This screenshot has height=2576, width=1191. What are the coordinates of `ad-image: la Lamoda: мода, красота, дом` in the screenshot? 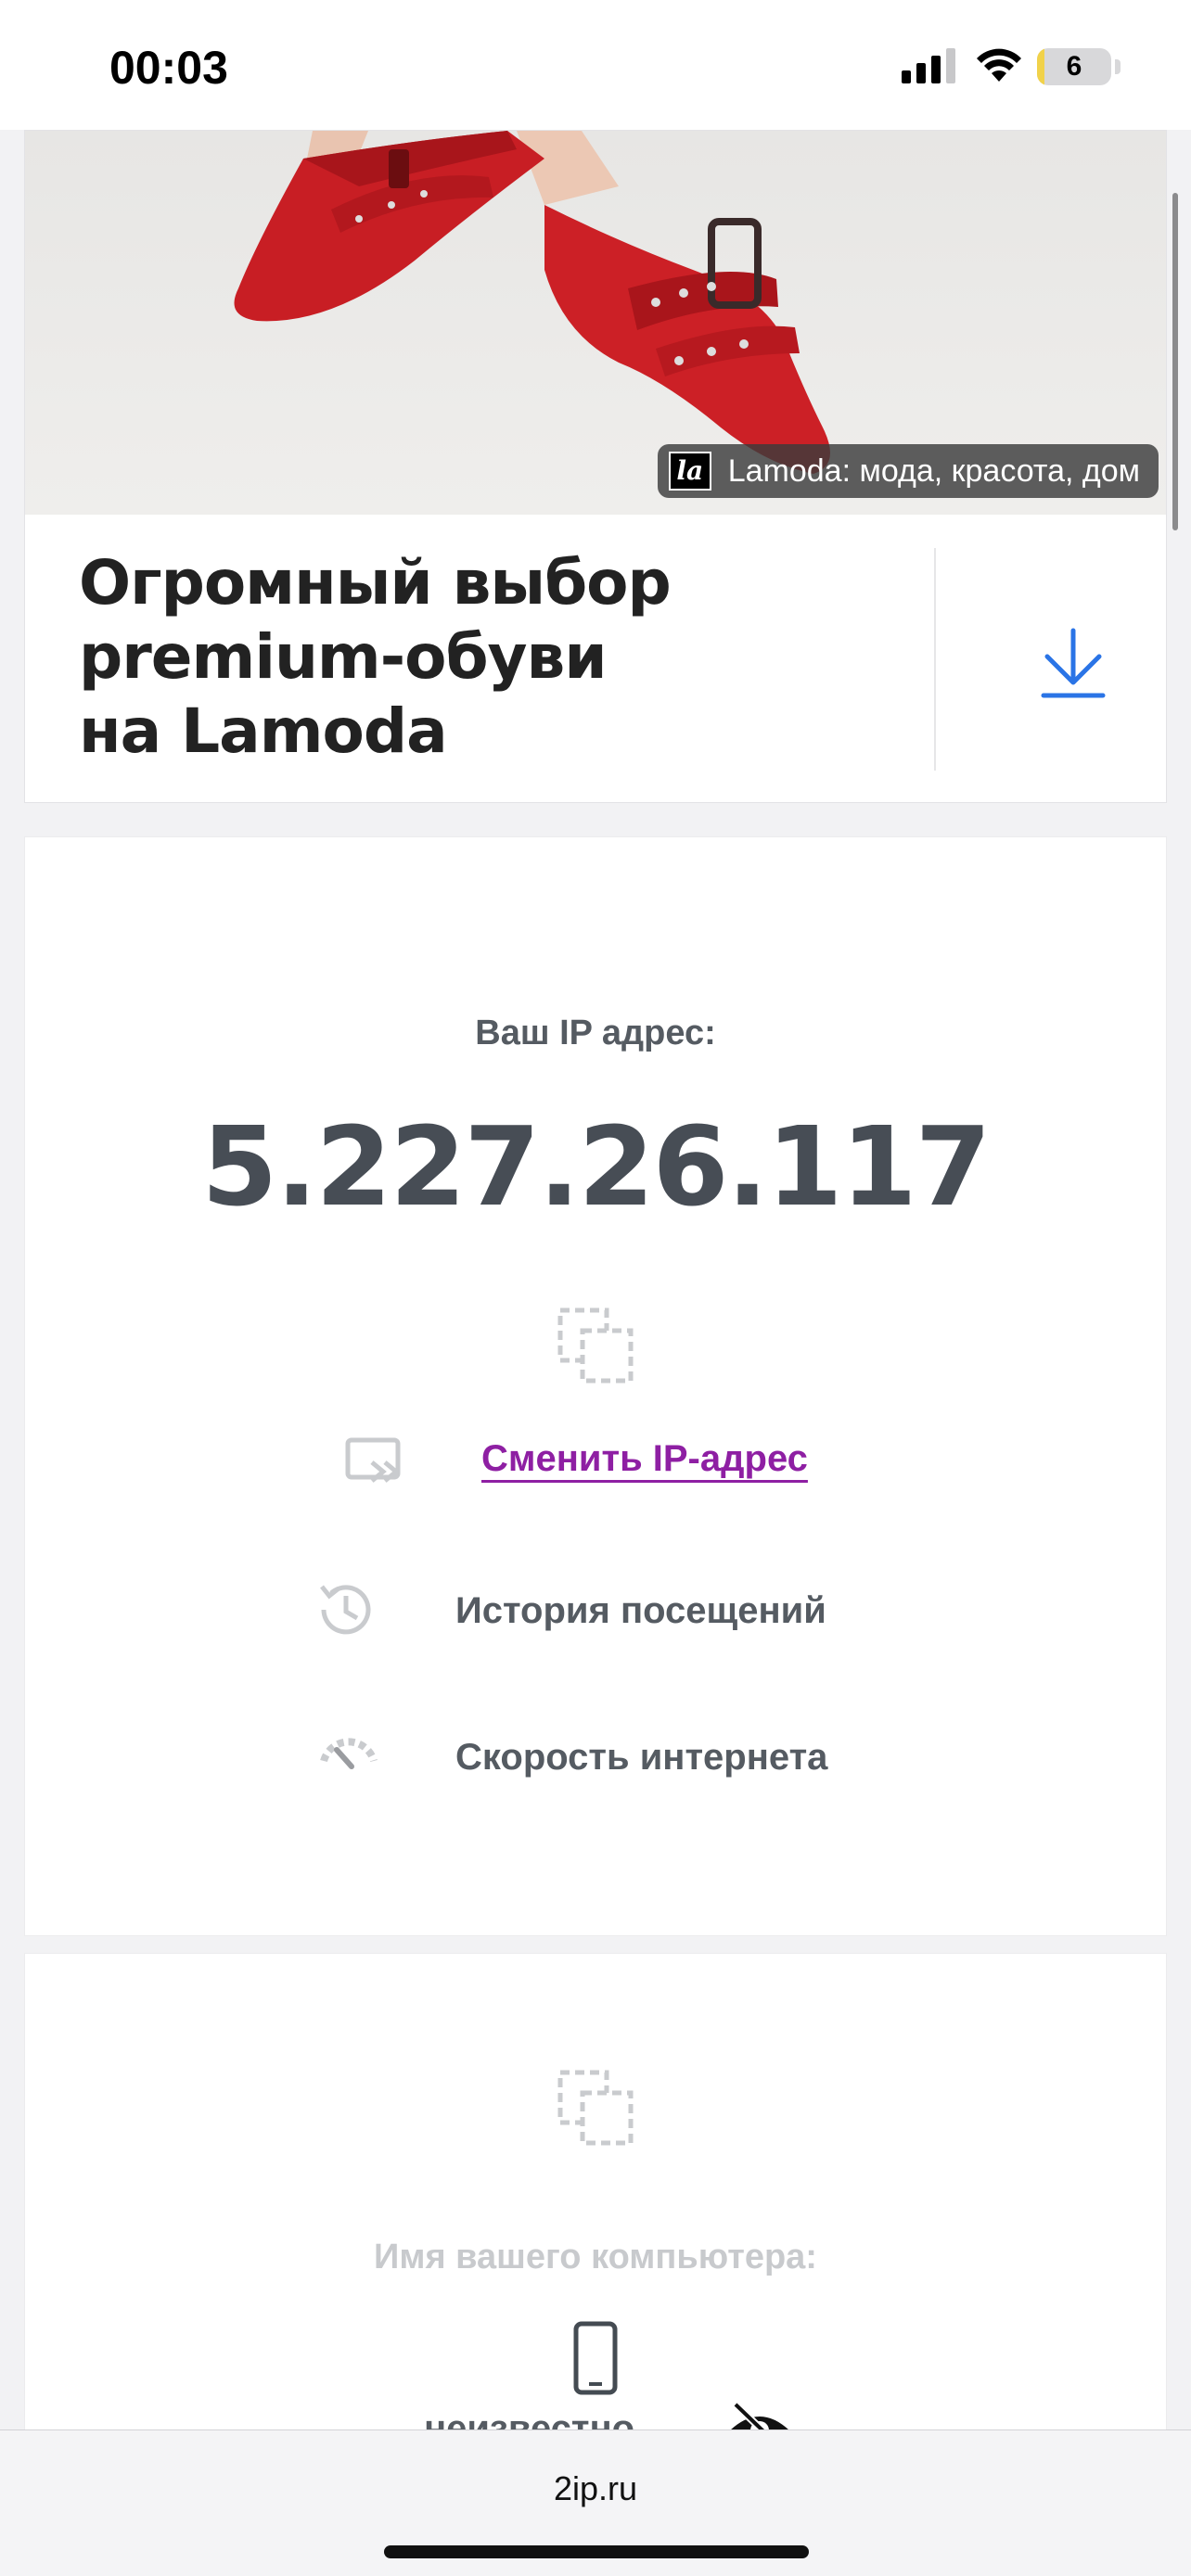 It's located at (595, 323).